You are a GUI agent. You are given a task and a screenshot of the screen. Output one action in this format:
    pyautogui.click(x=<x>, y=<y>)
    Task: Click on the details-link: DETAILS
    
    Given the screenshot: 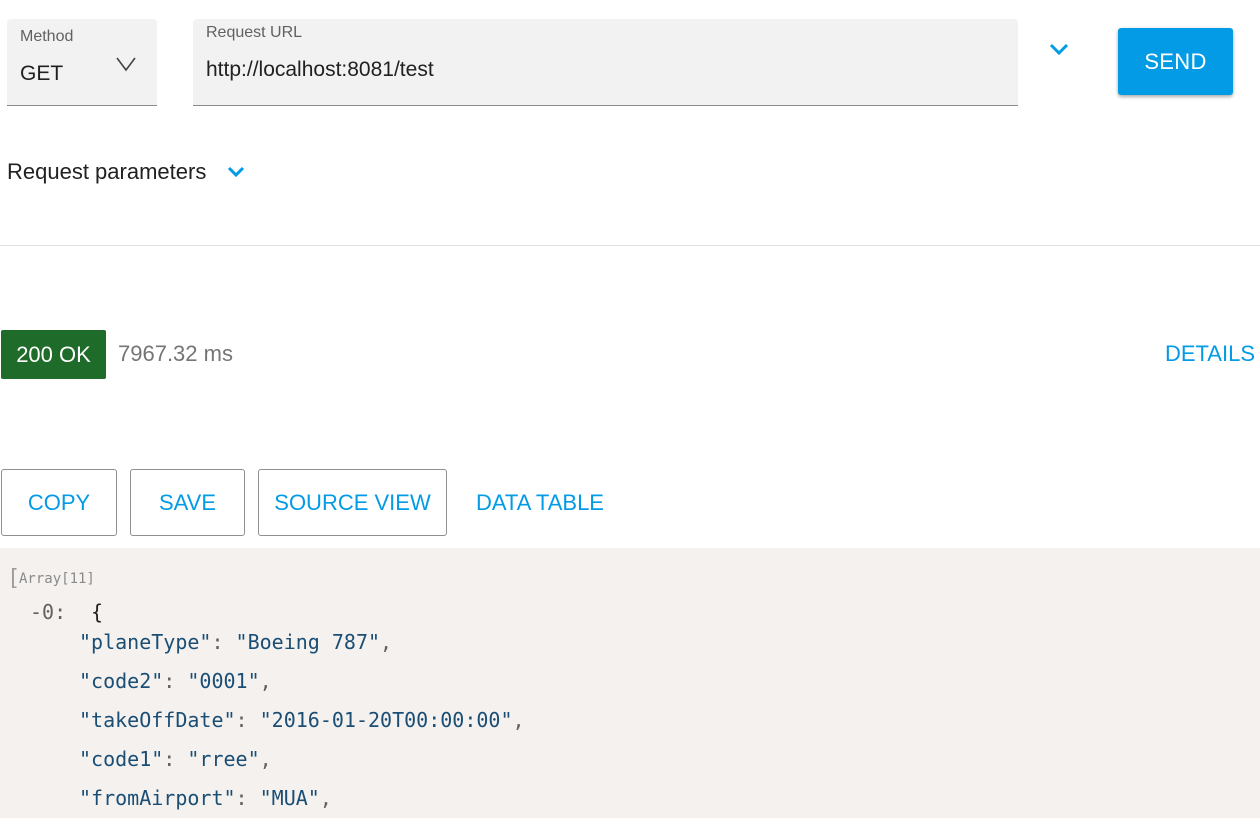 What is the action you would take?
    pyautogui.click(x=1210, y=354)
    